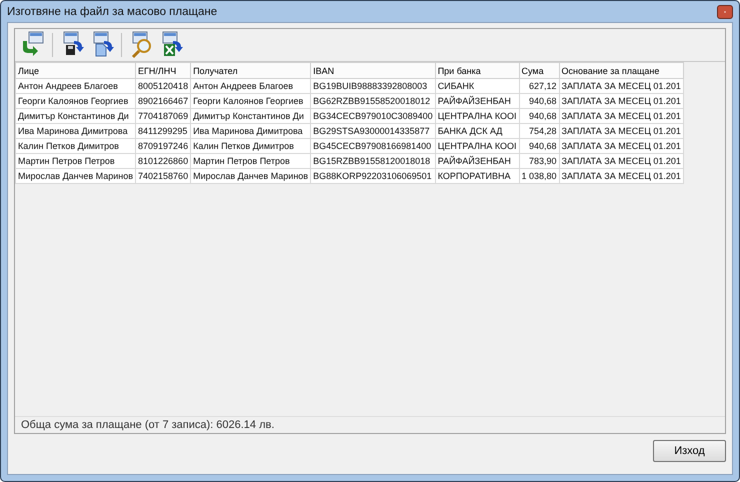 This screenshot has height=482, width=740. Describe the element at coordinates (112, 12) in the screenshot. I see `window-title: Изготвяне на файл за масово плащане` at that location.